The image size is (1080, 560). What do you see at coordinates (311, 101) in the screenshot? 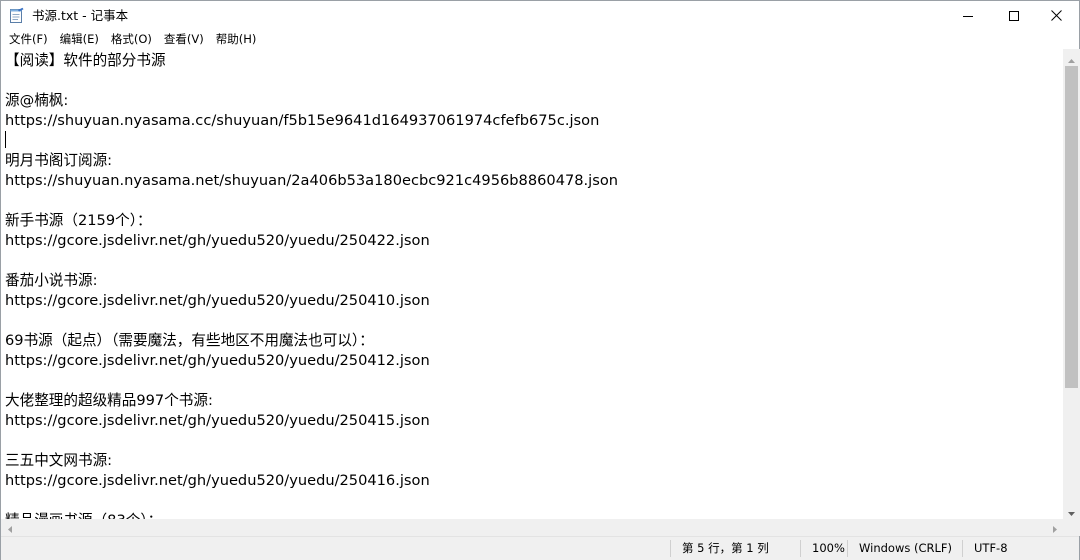
I see `text-line: 源@楠枫:` at bounding box center [311, 101].